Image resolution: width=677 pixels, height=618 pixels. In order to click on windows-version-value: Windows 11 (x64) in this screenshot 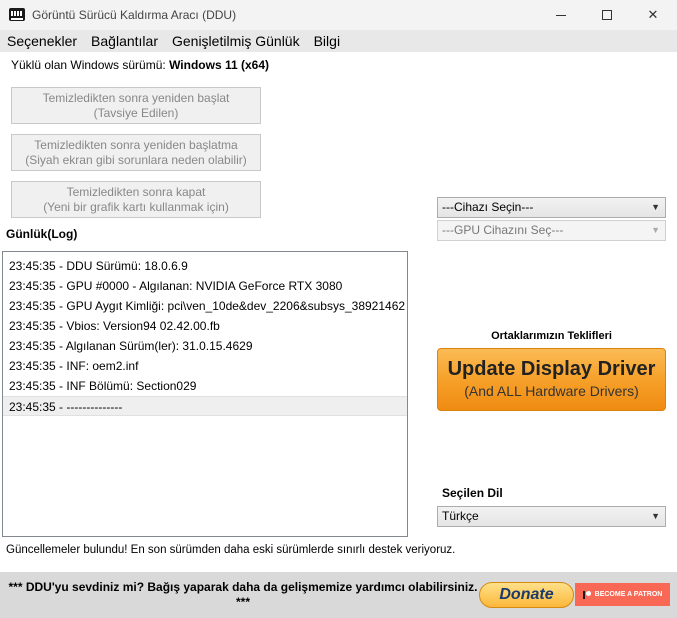, I will do `click(219, 65)`.